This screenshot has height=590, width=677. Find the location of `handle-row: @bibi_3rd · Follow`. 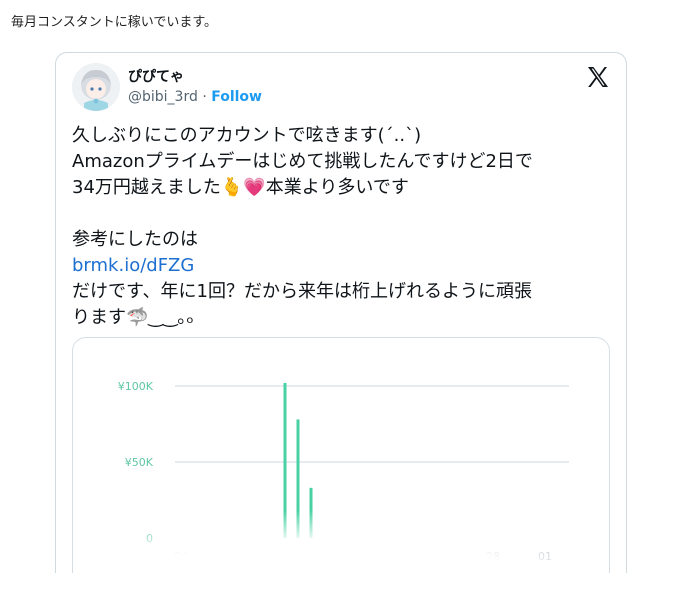

handle-row: @bibi_3rd · Follow is located at coordinates (195, 97).